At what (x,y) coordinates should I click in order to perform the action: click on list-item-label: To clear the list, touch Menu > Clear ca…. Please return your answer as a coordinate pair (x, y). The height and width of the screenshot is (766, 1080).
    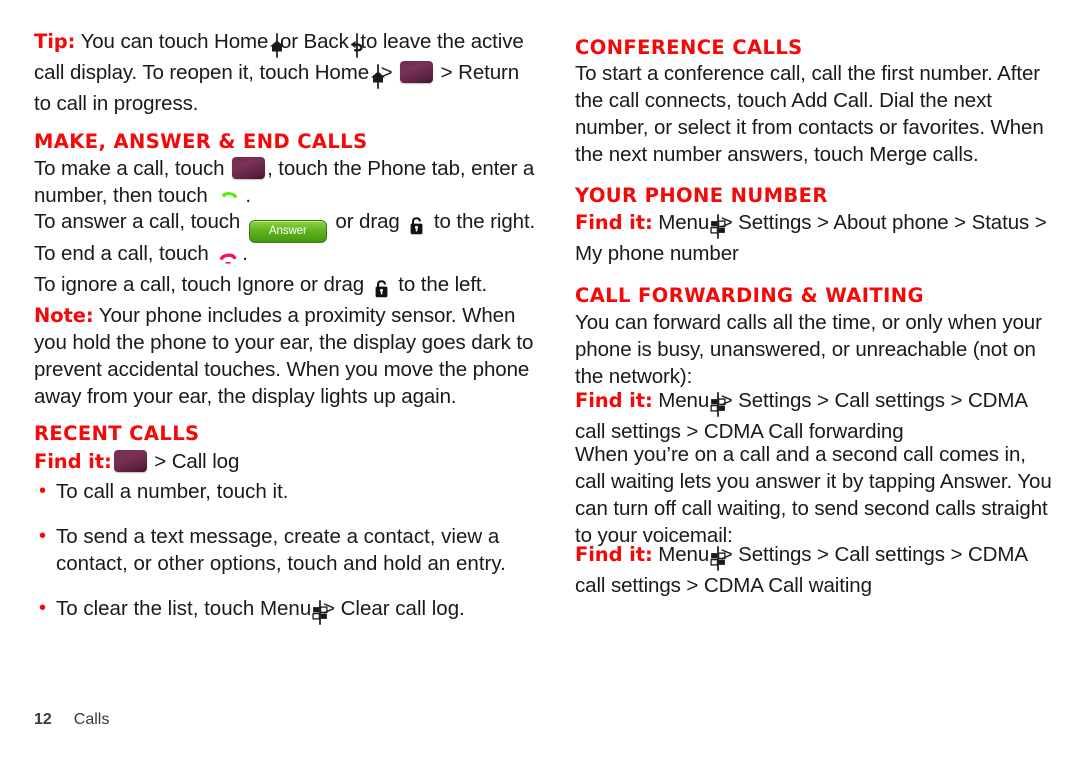
    Looking at the image, I should click on (295, 610).